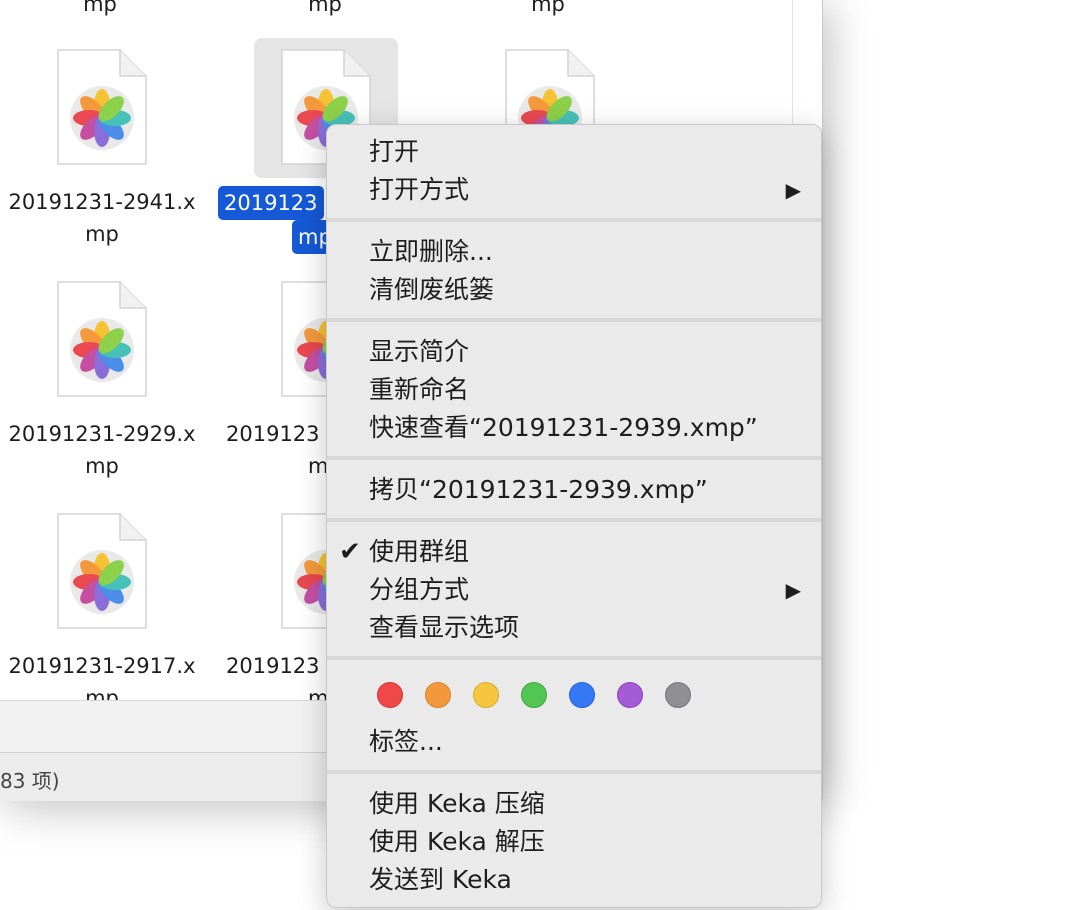 The width and height of the screenshot is (1090, 910). I want to click on menu-item-rename: 重新命名, so click(585, 390).